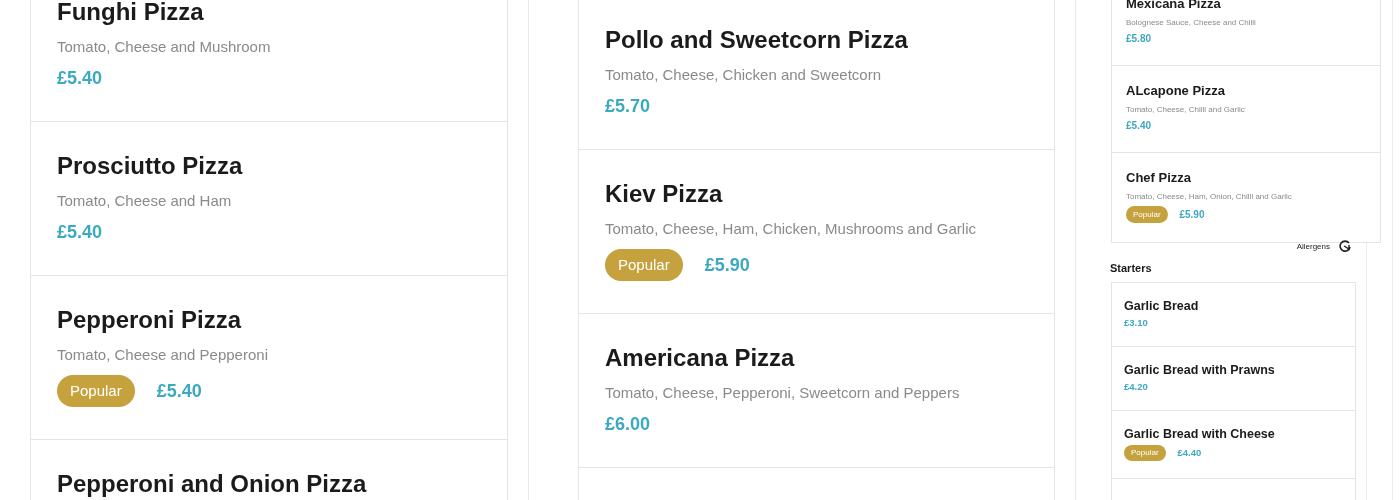 The height and width of the screenshot is (500, 1400). I want to click on item-price: £6.00, so click(628, 424).